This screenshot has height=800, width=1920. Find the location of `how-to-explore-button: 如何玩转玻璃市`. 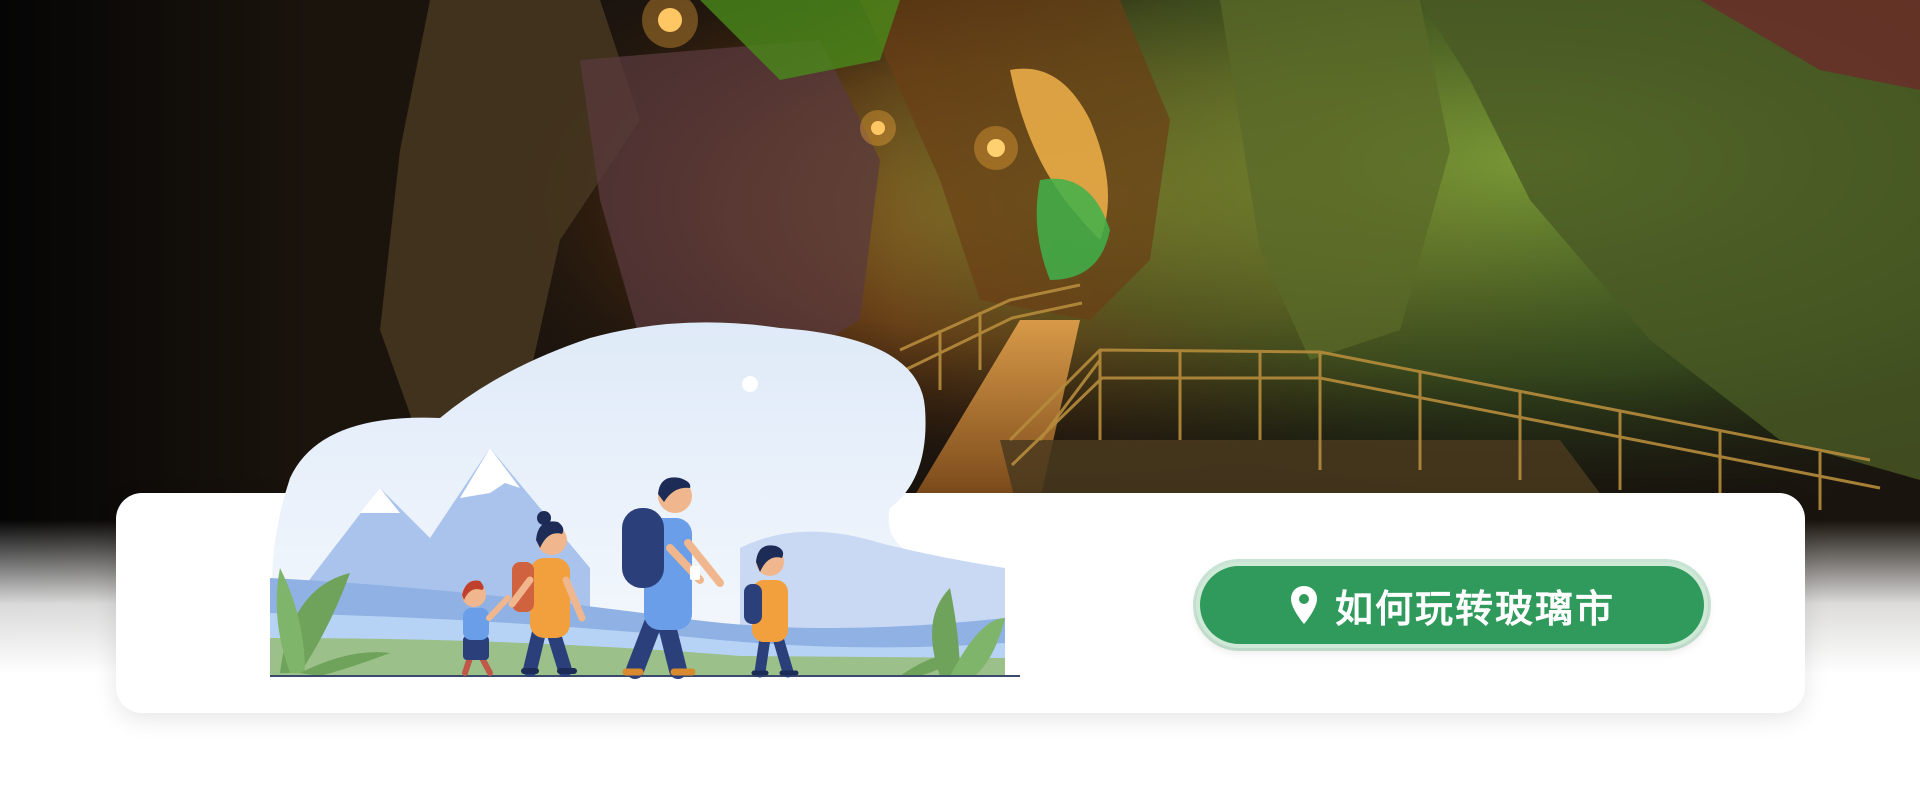

how-to-explore-button: 如何玩转玻璃市 is located at coordinates (1452, 605).